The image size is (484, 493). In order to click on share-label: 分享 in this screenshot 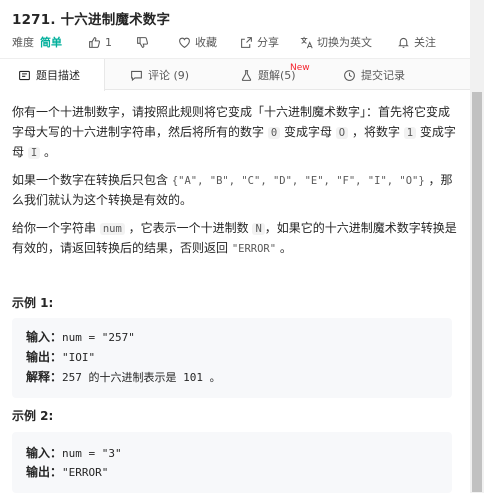, I will do `click(268, 42)`.